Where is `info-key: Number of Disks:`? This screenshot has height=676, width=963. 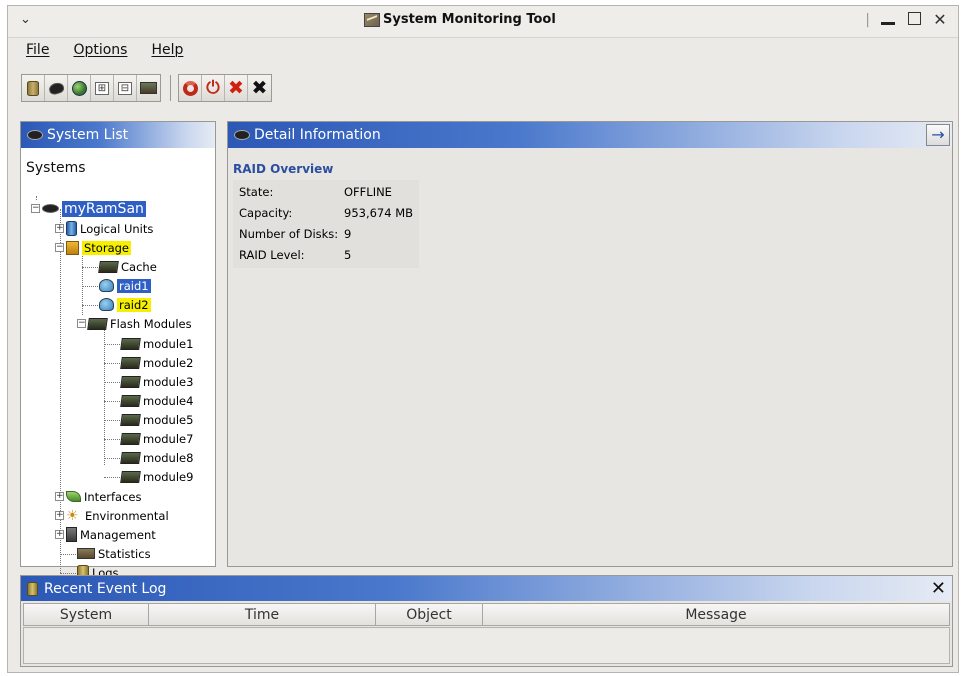 info-key: Number of Disks: is located at coordinates (289, 234).